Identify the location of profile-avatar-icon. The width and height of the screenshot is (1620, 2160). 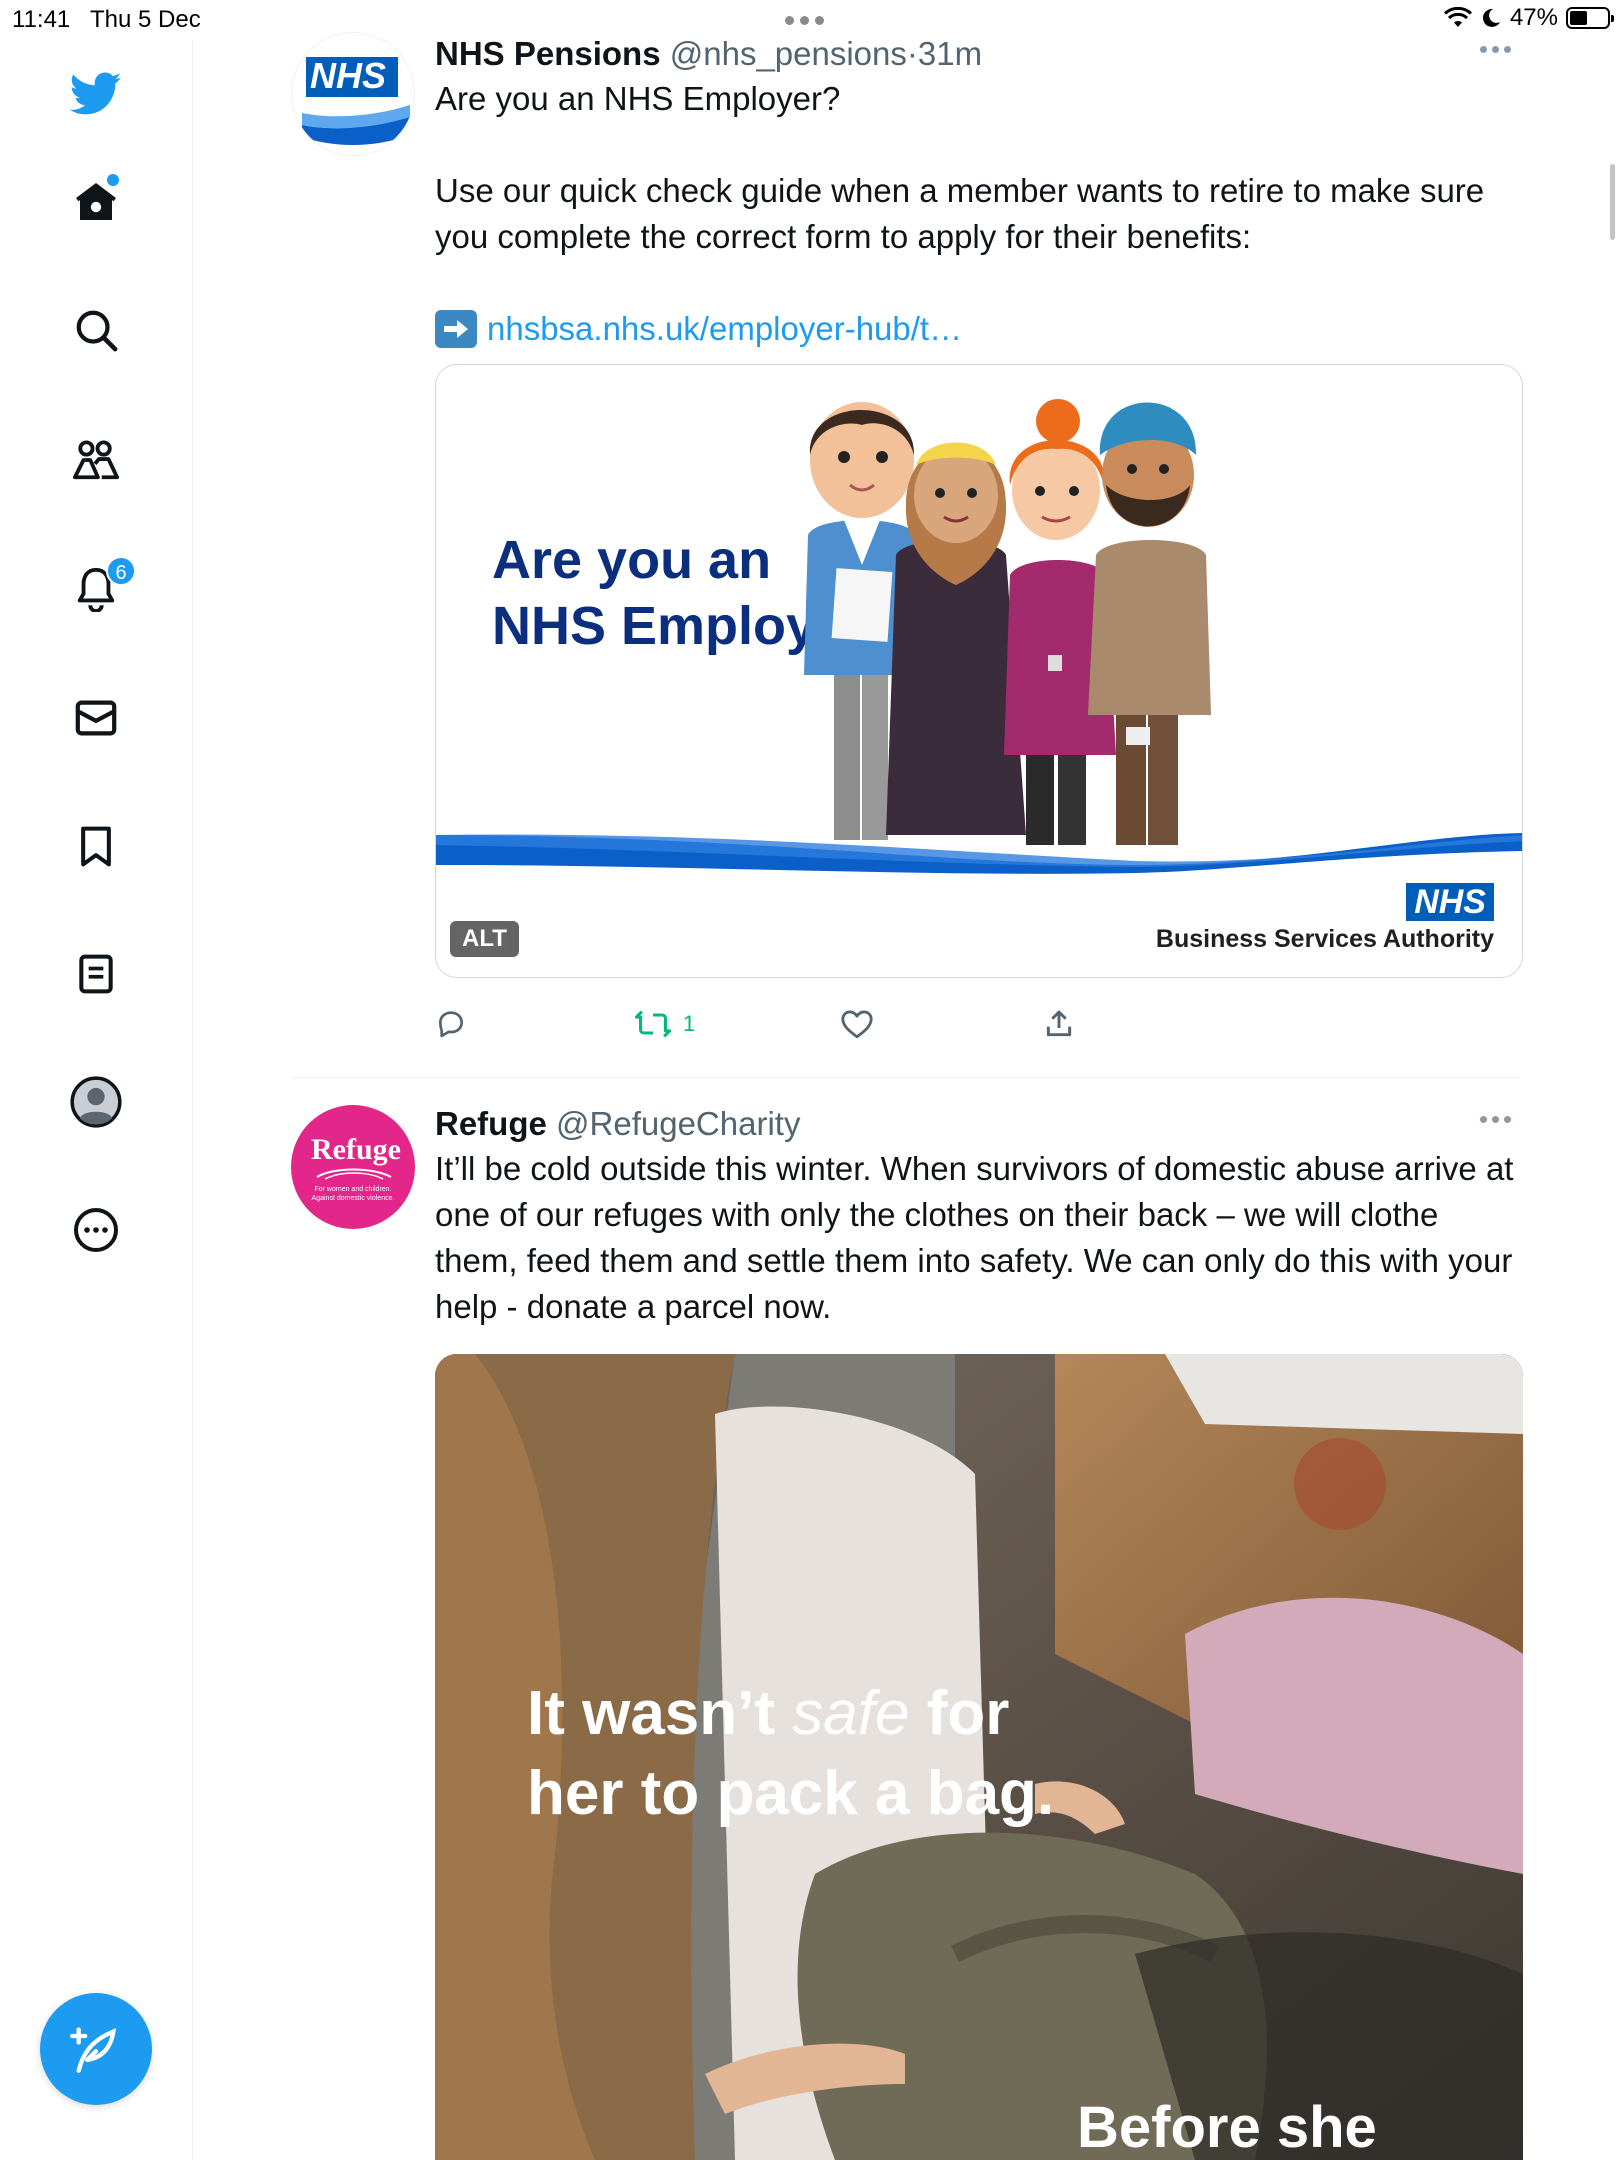
(96, 1102).